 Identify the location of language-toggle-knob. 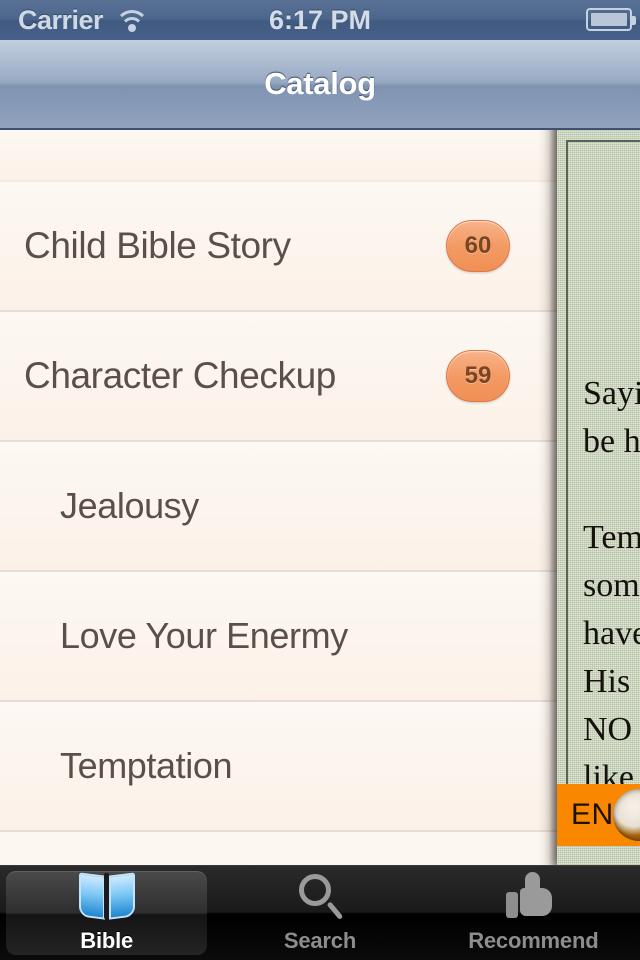
(626, 815).